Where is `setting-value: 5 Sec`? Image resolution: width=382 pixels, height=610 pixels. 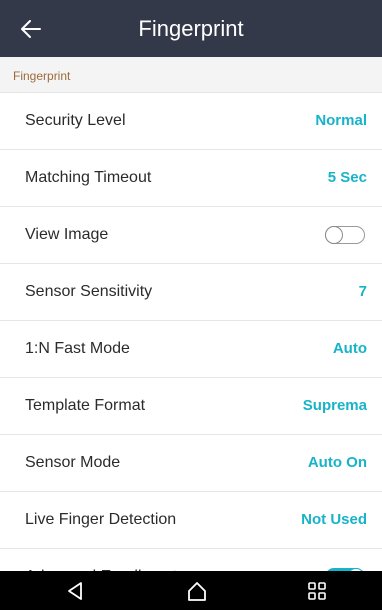
setting-value: 5 Sec is located at coordinates (347, 177).